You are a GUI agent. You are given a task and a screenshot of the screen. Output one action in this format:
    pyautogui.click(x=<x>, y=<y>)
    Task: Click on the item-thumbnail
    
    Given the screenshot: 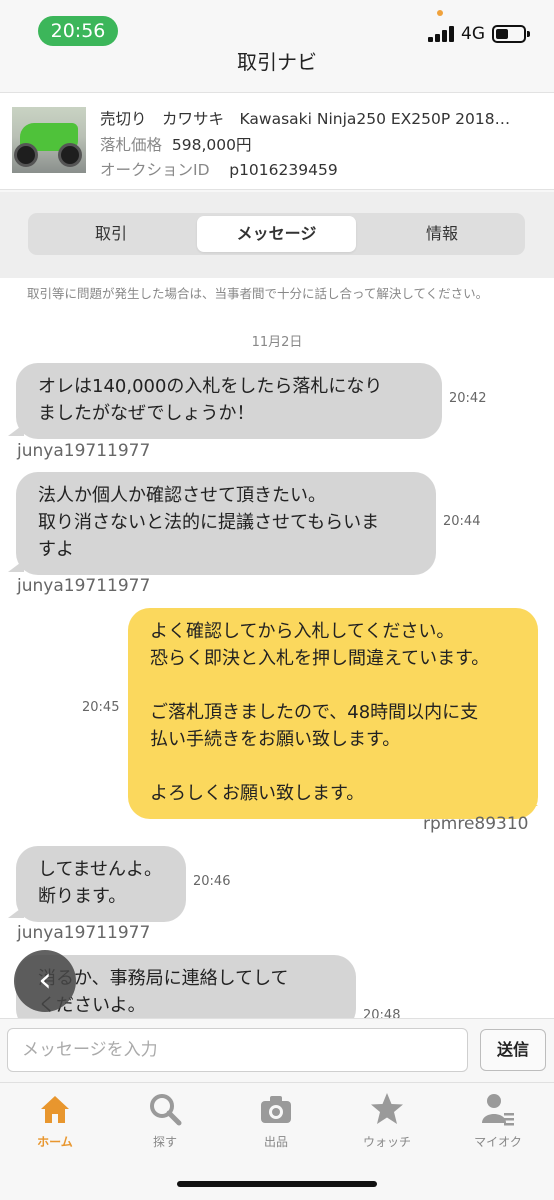 What is the action you would take?
    pyautogui.click(x=49, y=140)
    